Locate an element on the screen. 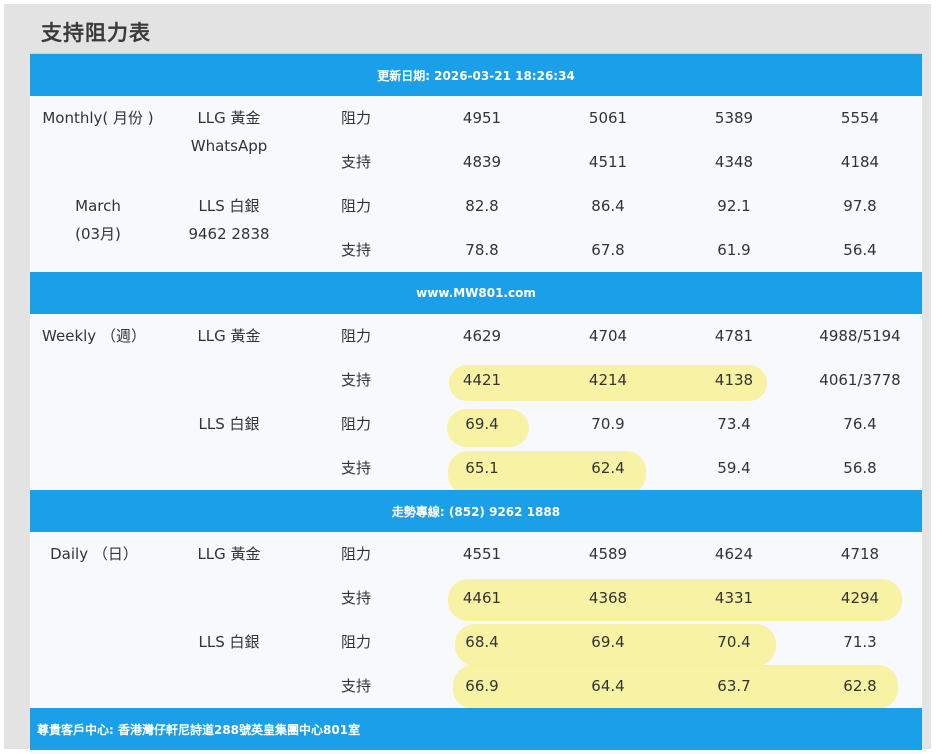  level-value: 4348 is located at coordinates (734, 162).